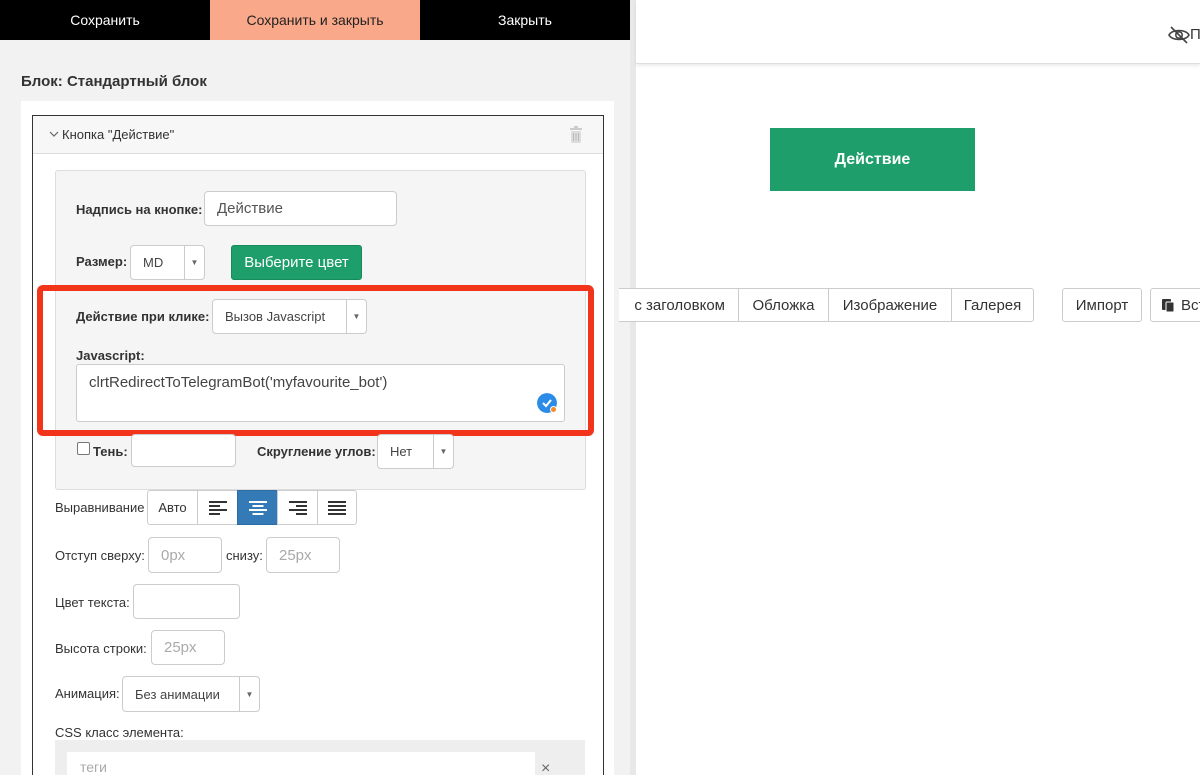  Describe the element at coordinates (300, 208) in the screenshot. I see `caption-input: Действие` at that location.